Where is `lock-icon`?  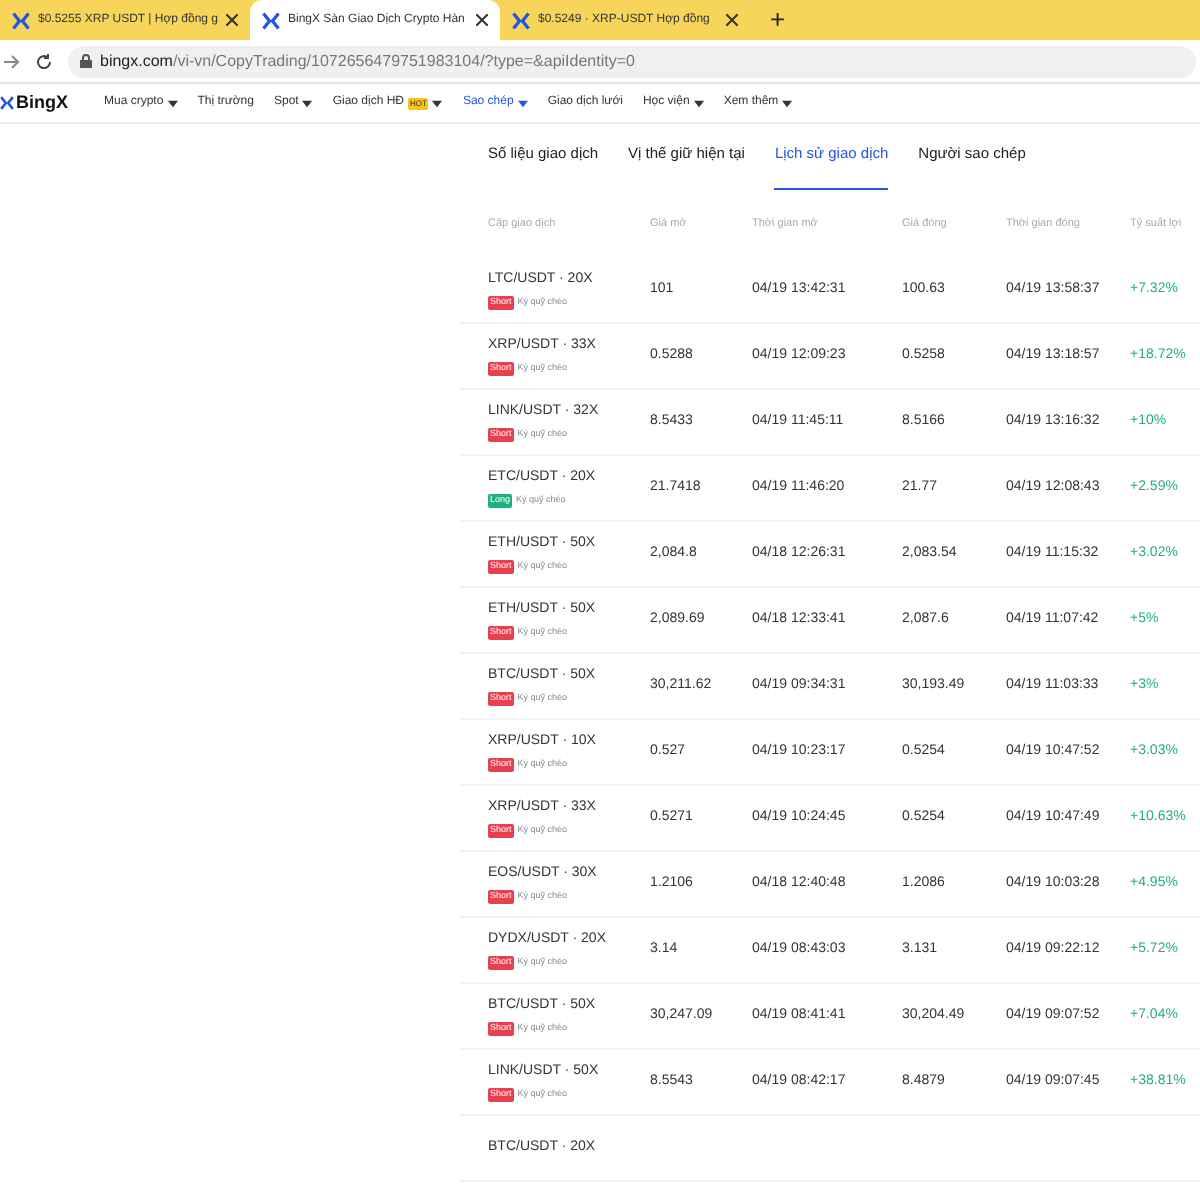 lock-icon is located at coordinates (86, 61).